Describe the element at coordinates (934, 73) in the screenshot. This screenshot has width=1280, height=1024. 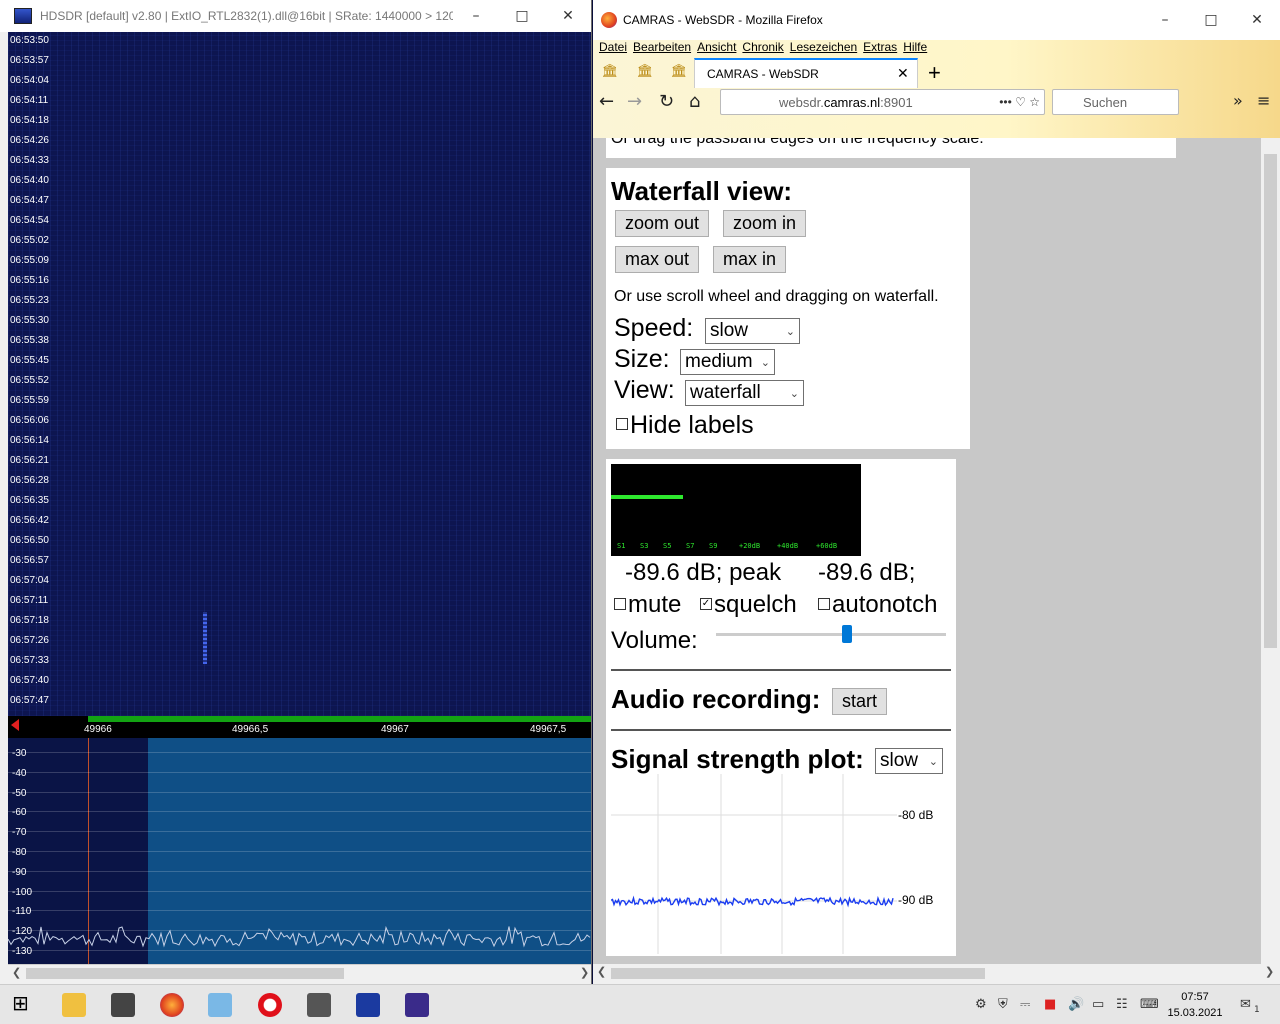
I see `new-tab-icon: +` at that location.